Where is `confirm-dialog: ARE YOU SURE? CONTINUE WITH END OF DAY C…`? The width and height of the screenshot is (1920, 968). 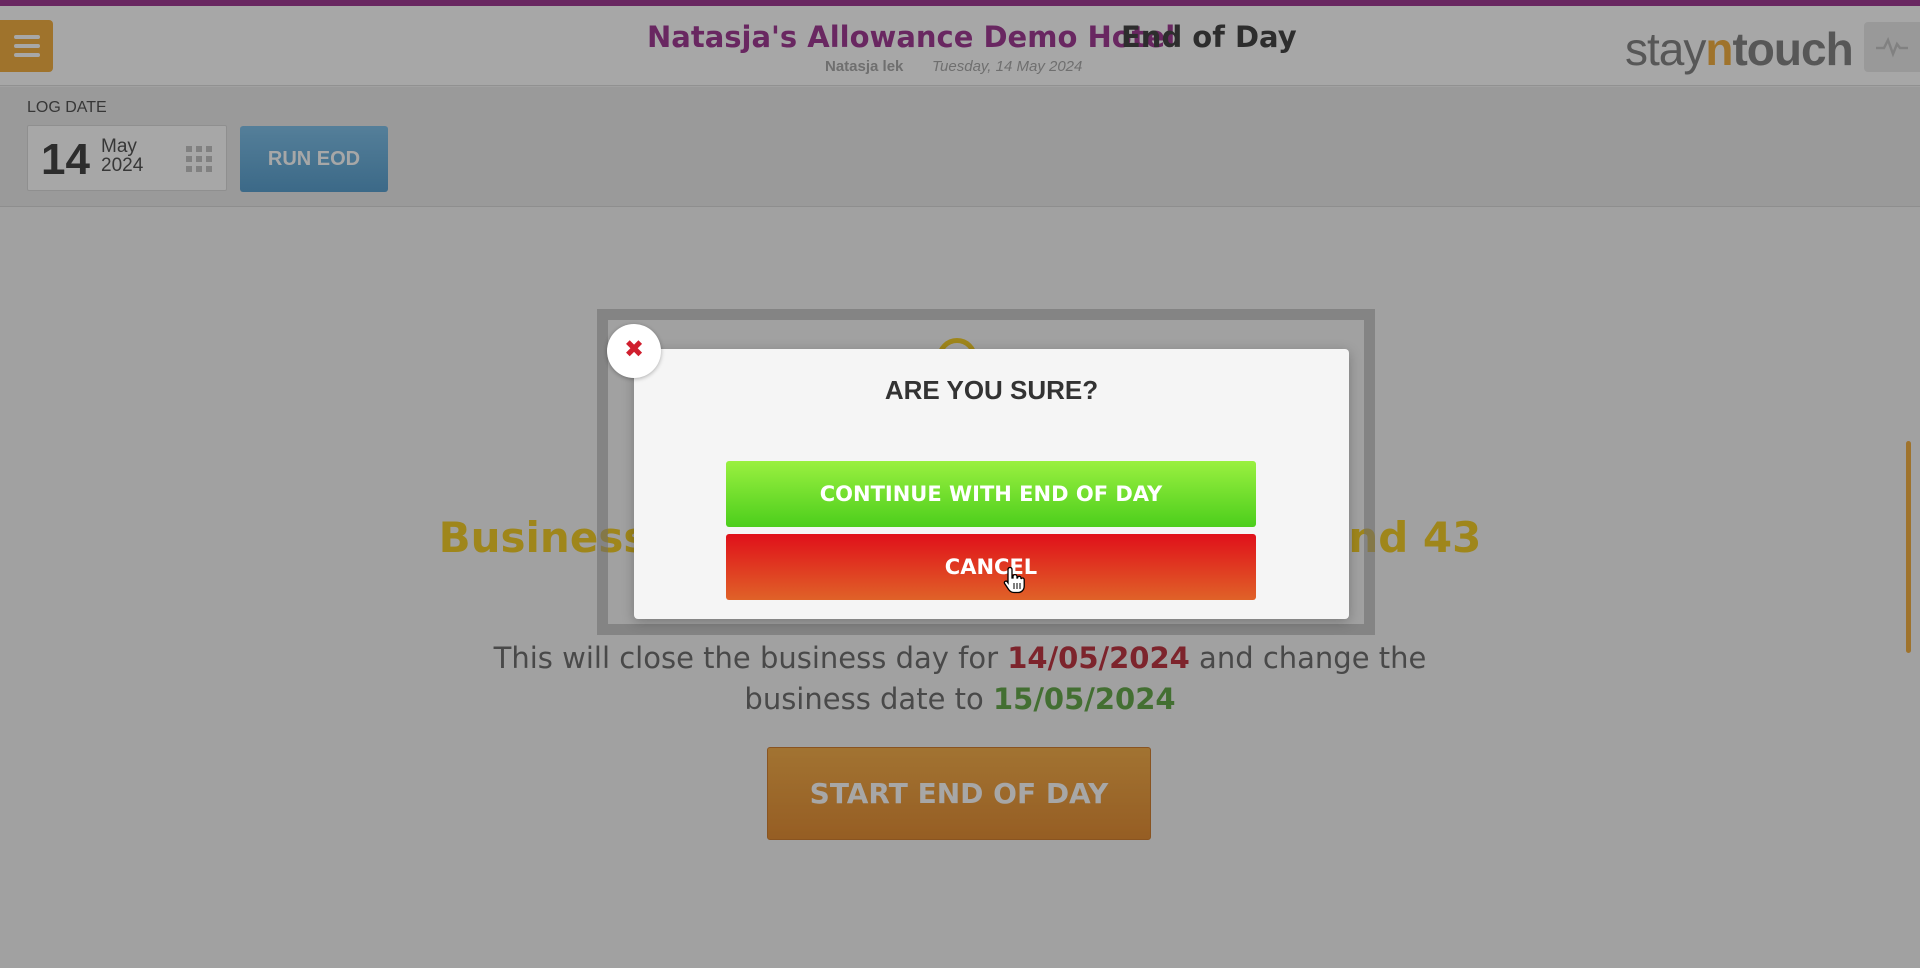 confirm-dialog: ARE YOU SURE? CONTINUE WITH END OF DAY C… is located at coordinates (991, 484).